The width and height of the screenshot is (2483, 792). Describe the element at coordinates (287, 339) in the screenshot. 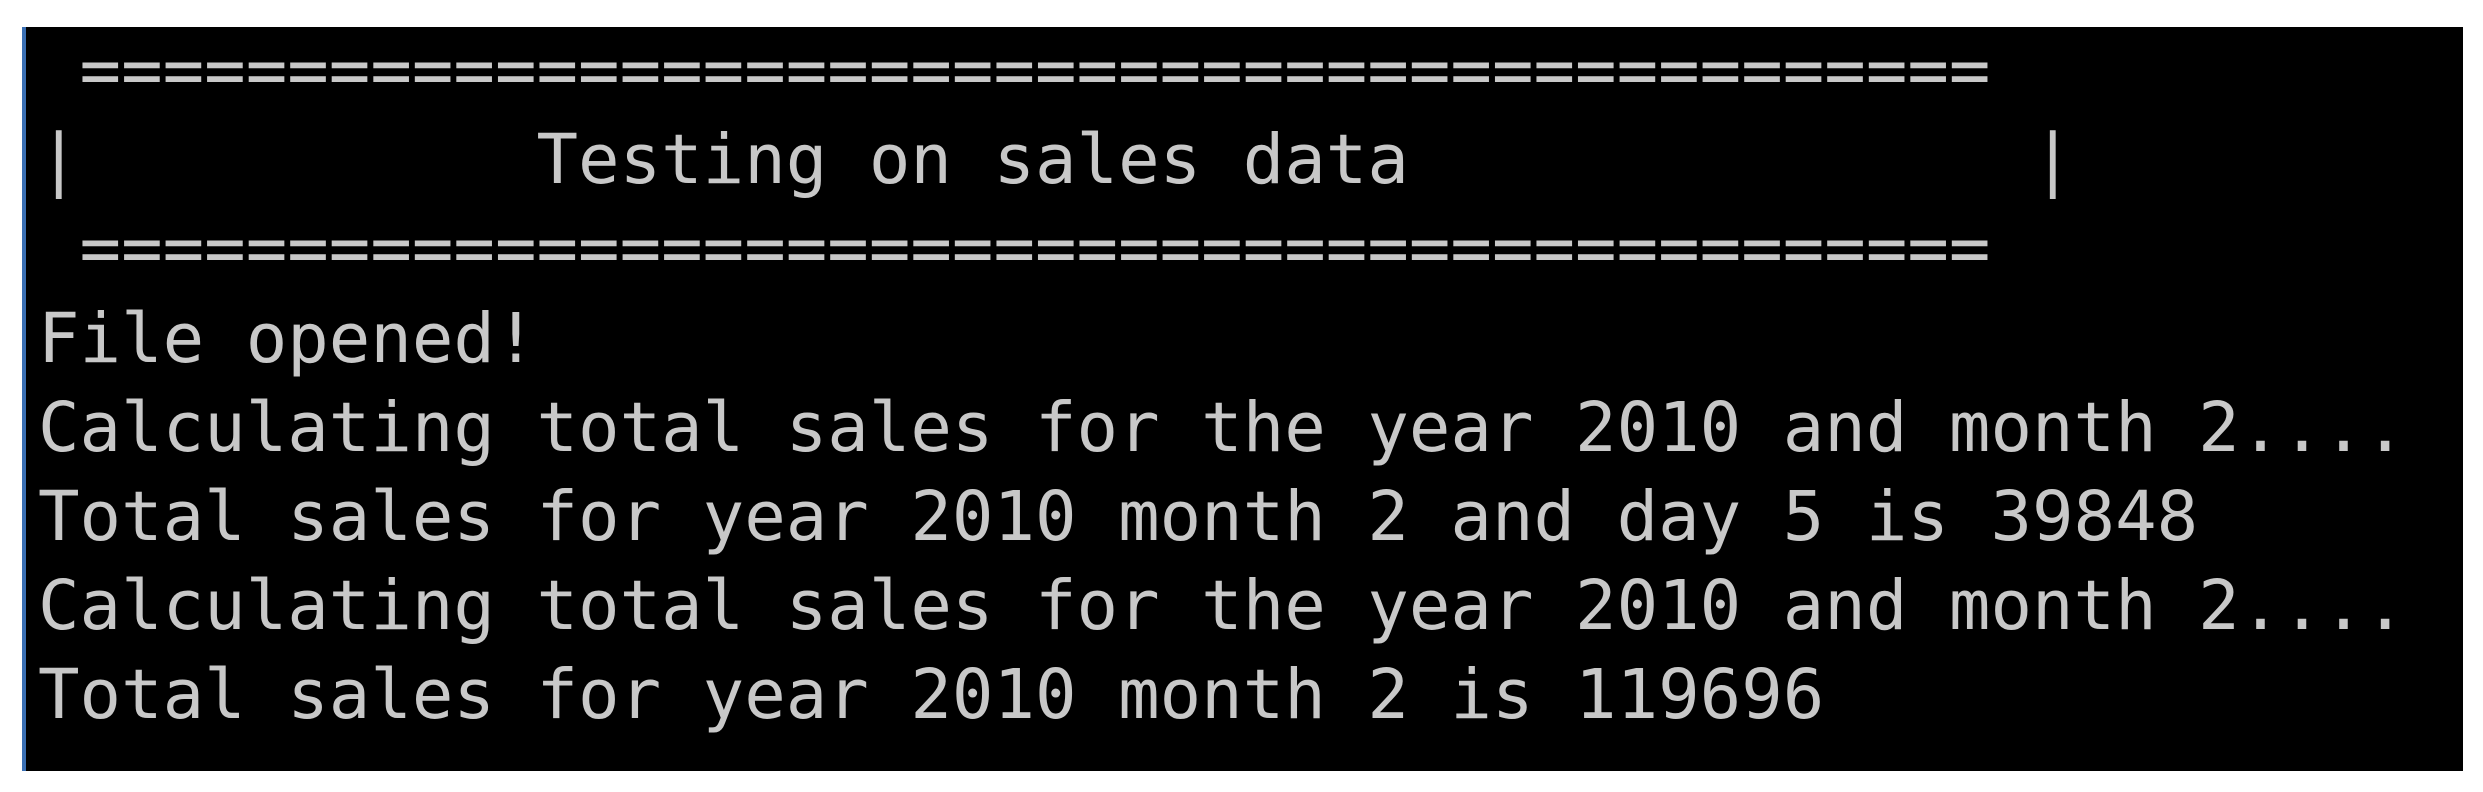

I see `output-line: File opened!` at that location.